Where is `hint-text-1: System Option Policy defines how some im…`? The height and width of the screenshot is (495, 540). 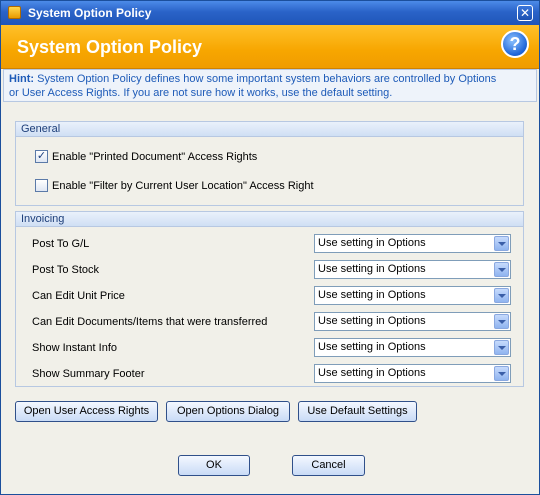
hint-text-1: System Option Policy defines how some im… is located at coordinates (267, 79).